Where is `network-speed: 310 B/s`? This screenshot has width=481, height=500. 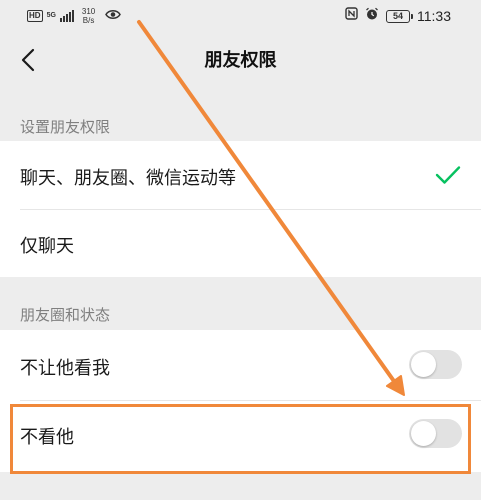 network-speed: 310 B/s is located at coordinates (88, 16).